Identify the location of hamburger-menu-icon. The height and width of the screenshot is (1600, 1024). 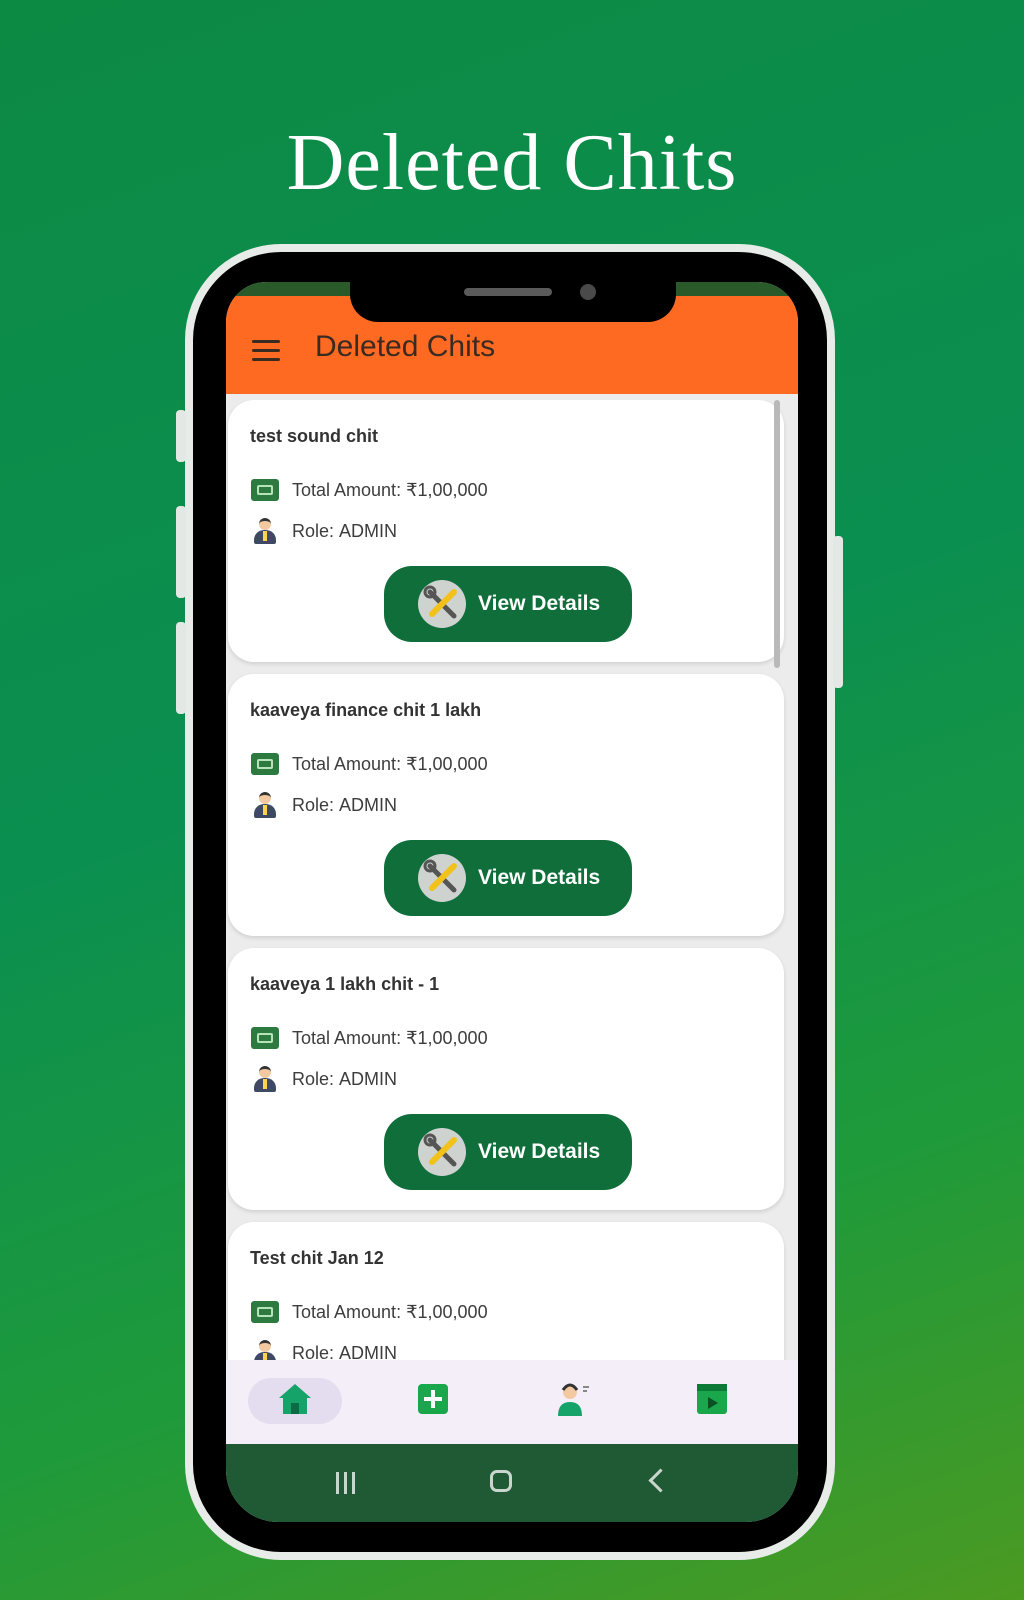
(267, 351).